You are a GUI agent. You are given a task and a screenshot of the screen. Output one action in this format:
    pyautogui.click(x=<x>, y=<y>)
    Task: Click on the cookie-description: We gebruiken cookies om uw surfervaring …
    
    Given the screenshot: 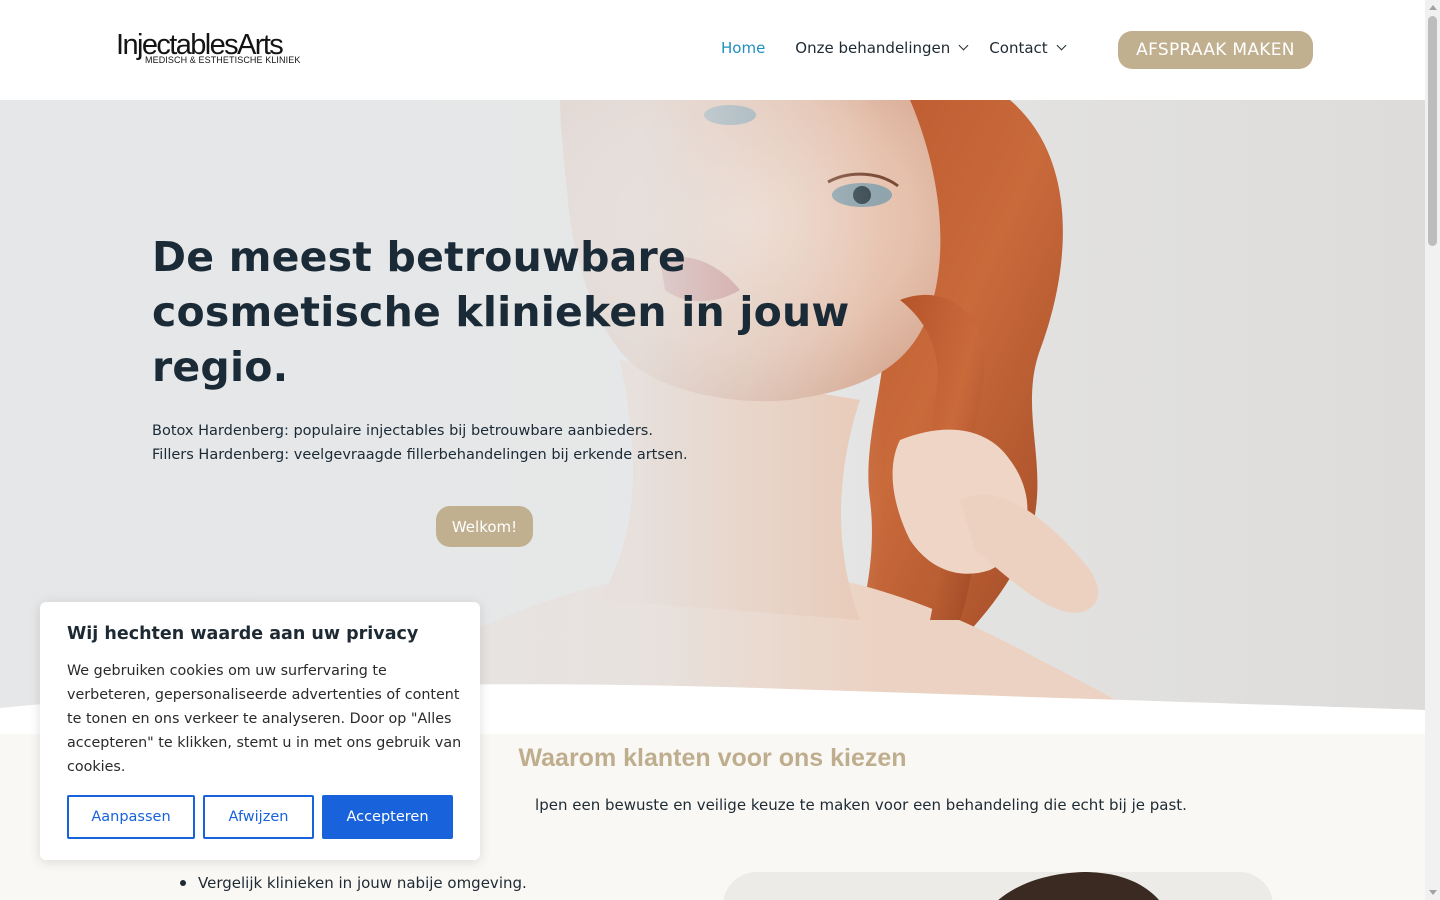 What is the action you would take?
    pyautogui.click(x=264, y=719)
    